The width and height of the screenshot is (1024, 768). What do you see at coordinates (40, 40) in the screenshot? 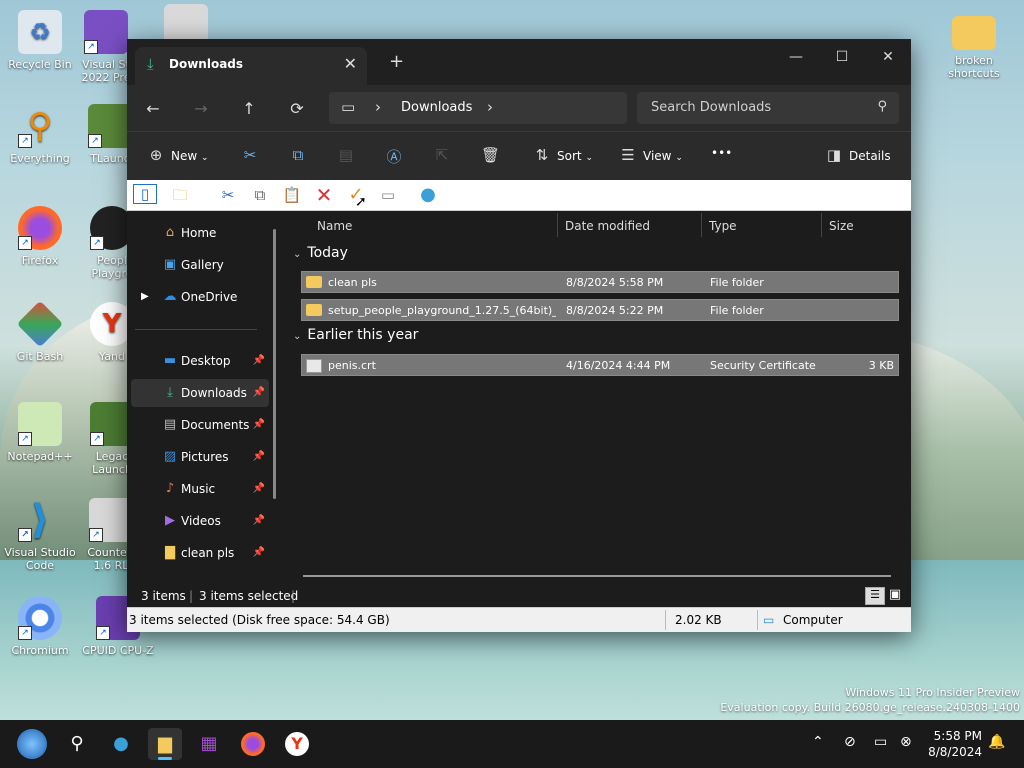
I see `desktop-icon-recycle-bin: ♻ Recycle Bin` at bounding box center [40, 40].